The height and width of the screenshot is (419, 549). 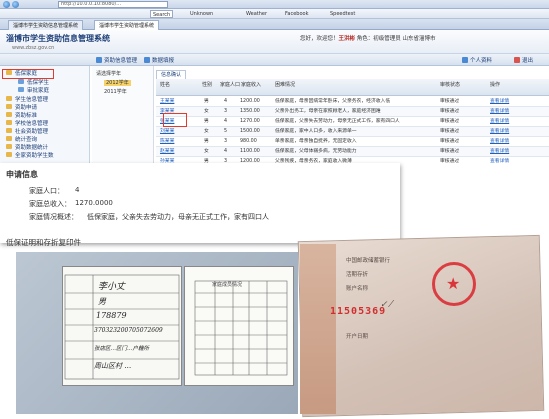 I want to click on passbook-line-1: 中国邮政储蓄银行, so click(x=368, y=261).